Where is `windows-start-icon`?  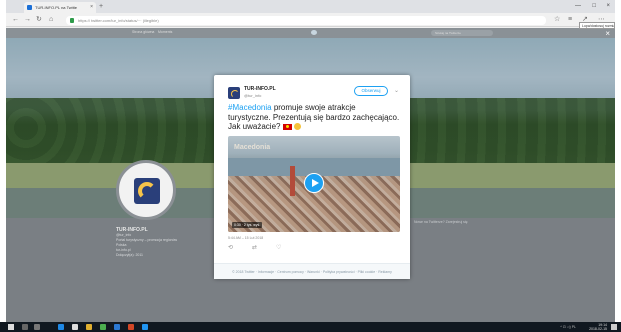 windows-start-icon is located at coordinates (11, 327).